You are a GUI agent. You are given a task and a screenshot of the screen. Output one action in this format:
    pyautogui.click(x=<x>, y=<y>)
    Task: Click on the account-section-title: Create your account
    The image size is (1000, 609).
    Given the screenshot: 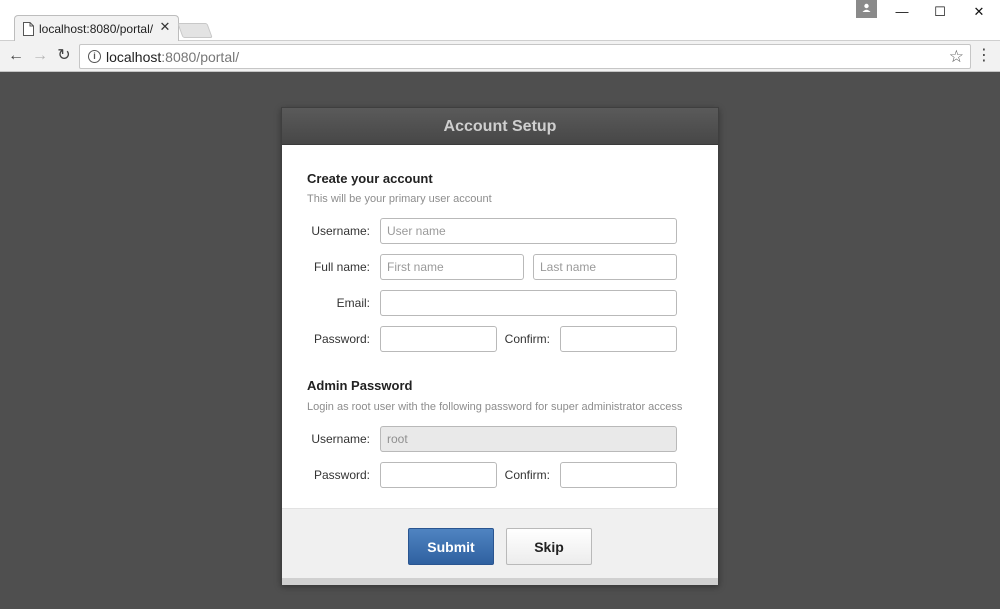 What is the action you would take?
    pyautogui.click(x=370, y=178)
    